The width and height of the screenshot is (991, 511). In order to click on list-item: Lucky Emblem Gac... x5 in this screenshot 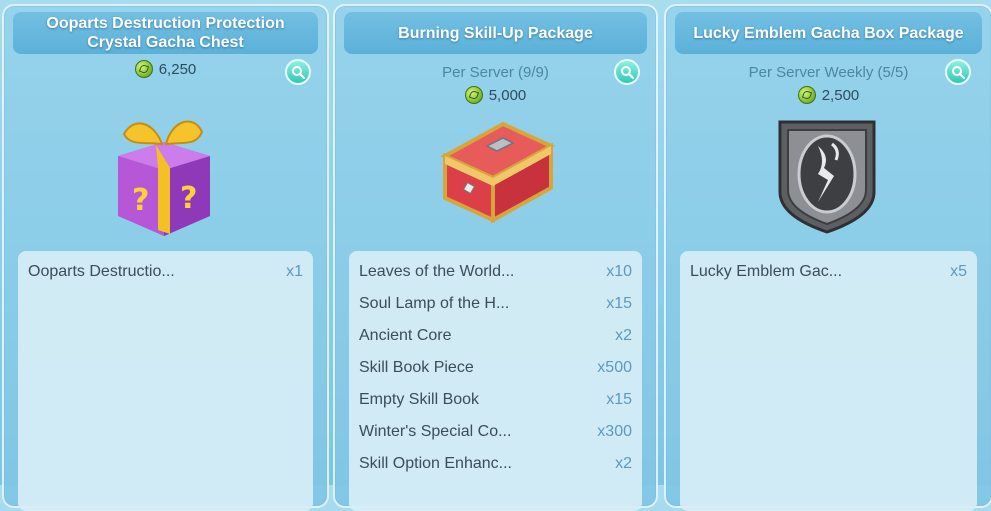, I will do `click(828, 272)`.